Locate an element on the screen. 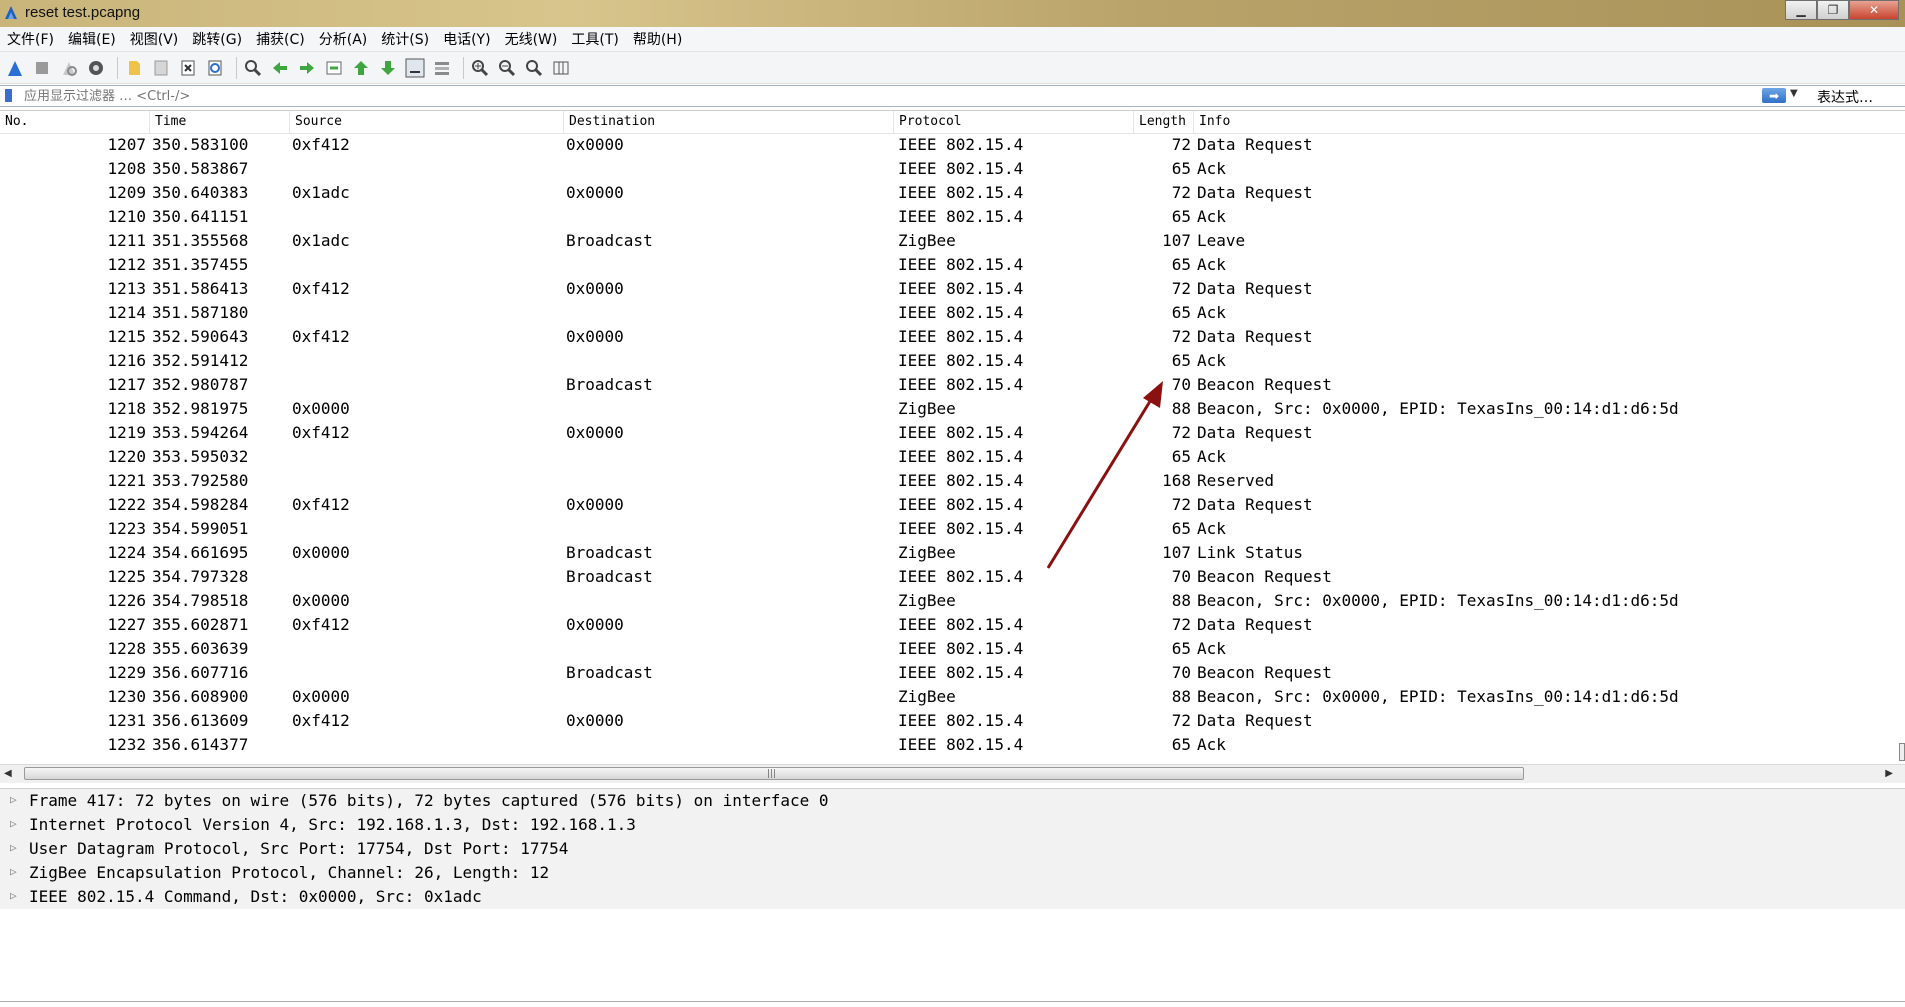  apply-filter-arrow-icon: ➡ is located at coordinates (1774, 95).